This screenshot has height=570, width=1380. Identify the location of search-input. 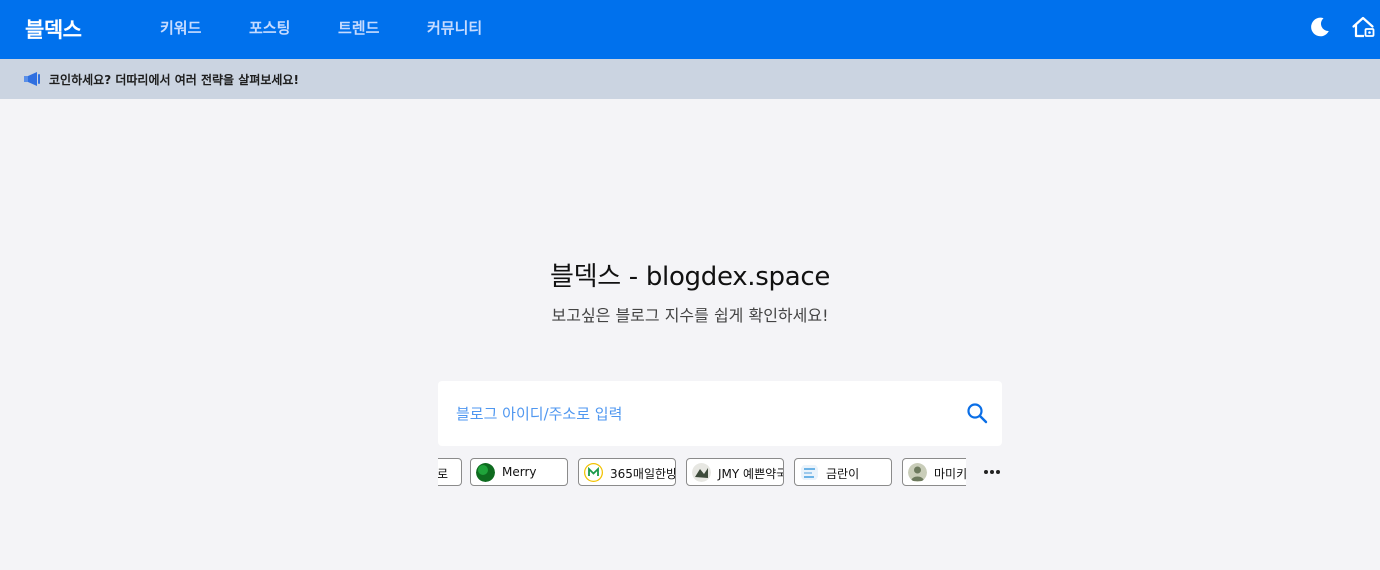
(706, 414).